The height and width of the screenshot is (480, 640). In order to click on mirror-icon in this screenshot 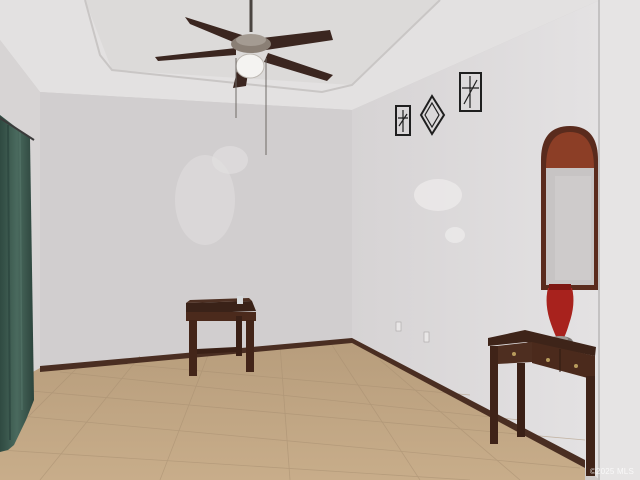, I will do `click(569, 208)`.